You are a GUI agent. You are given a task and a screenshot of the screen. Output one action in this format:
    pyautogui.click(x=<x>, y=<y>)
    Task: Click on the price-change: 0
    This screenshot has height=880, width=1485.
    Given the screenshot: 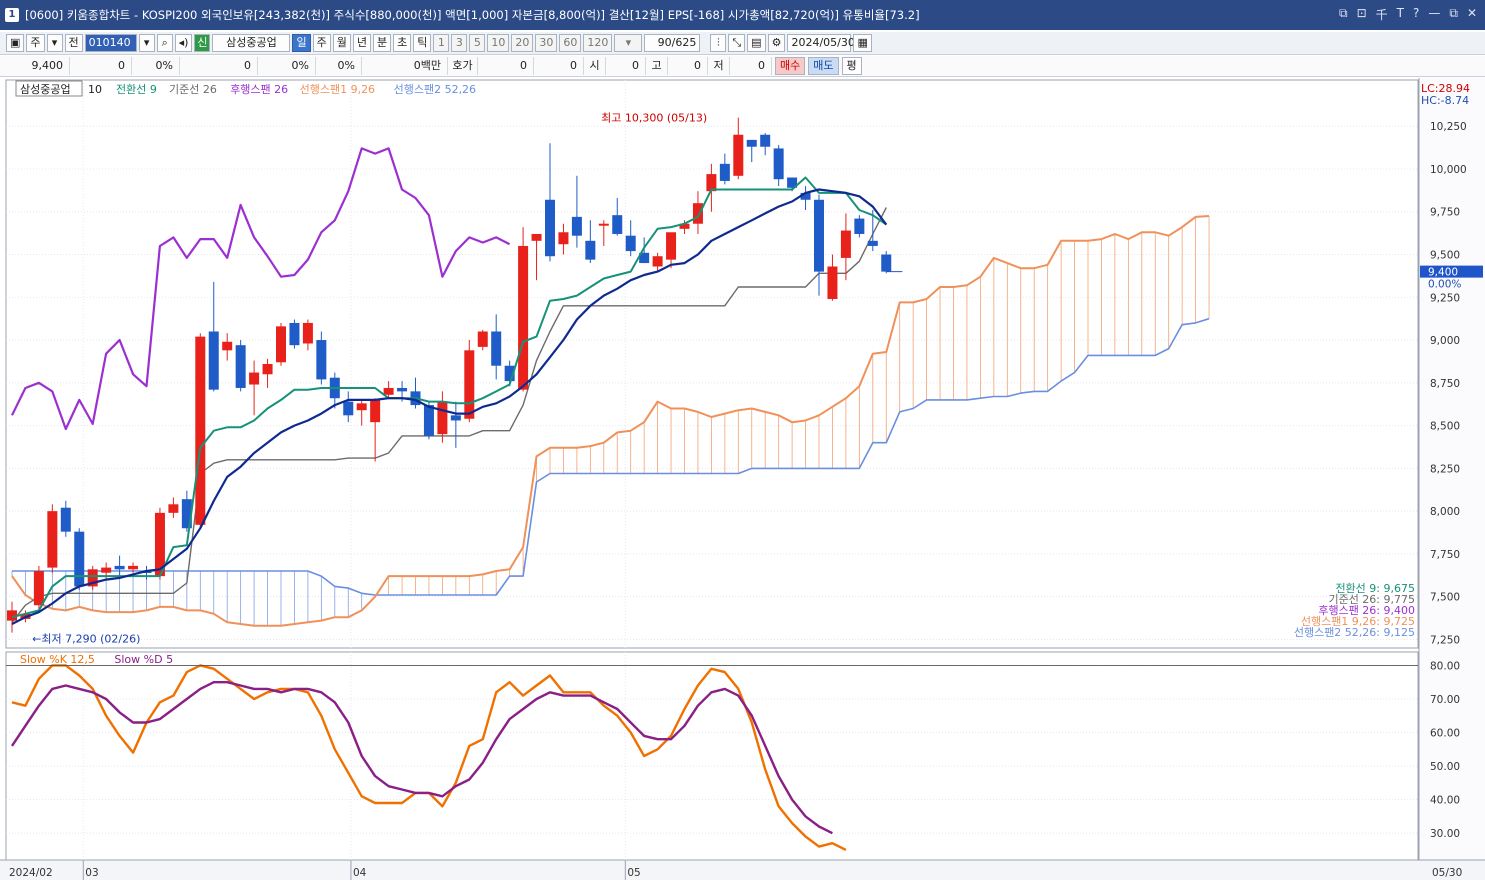 What is the action you would take?
    pyautogui.click(x=101, y=66)
    